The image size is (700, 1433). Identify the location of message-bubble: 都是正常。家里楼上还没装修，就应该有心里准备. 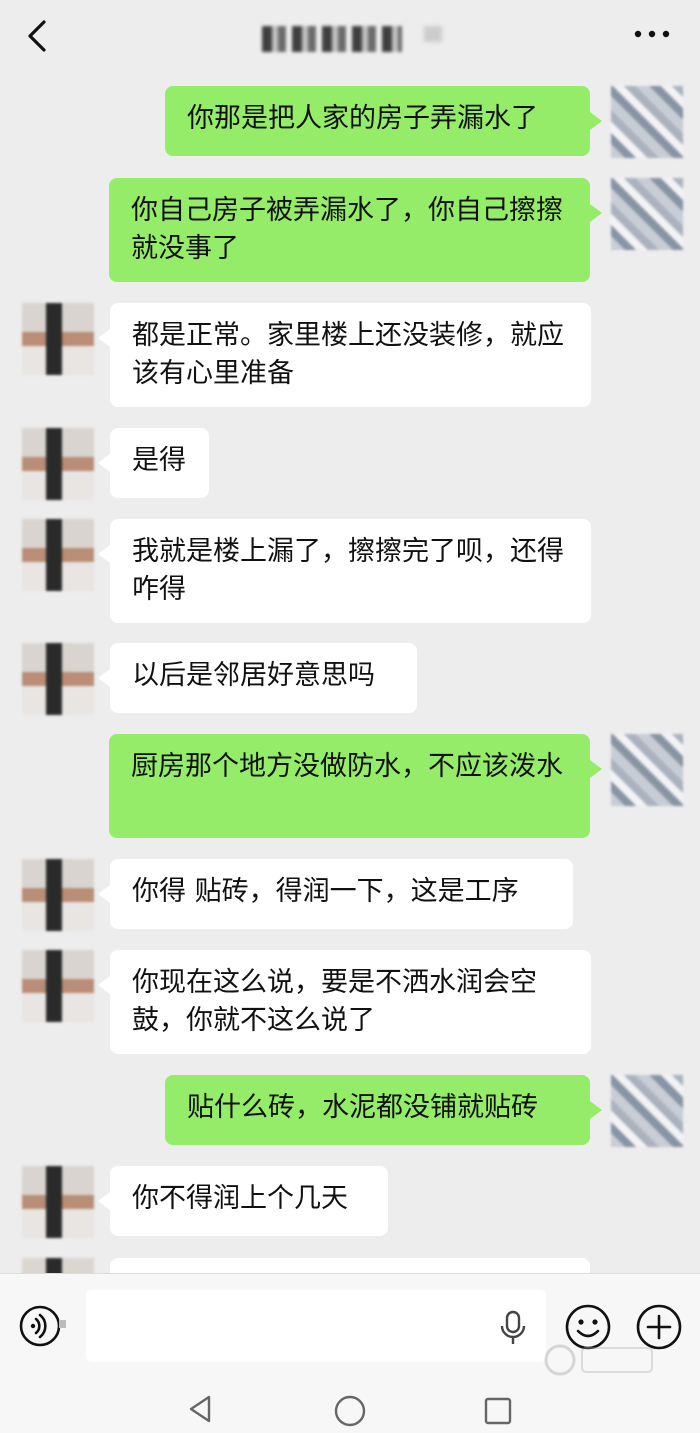
(344, 355).